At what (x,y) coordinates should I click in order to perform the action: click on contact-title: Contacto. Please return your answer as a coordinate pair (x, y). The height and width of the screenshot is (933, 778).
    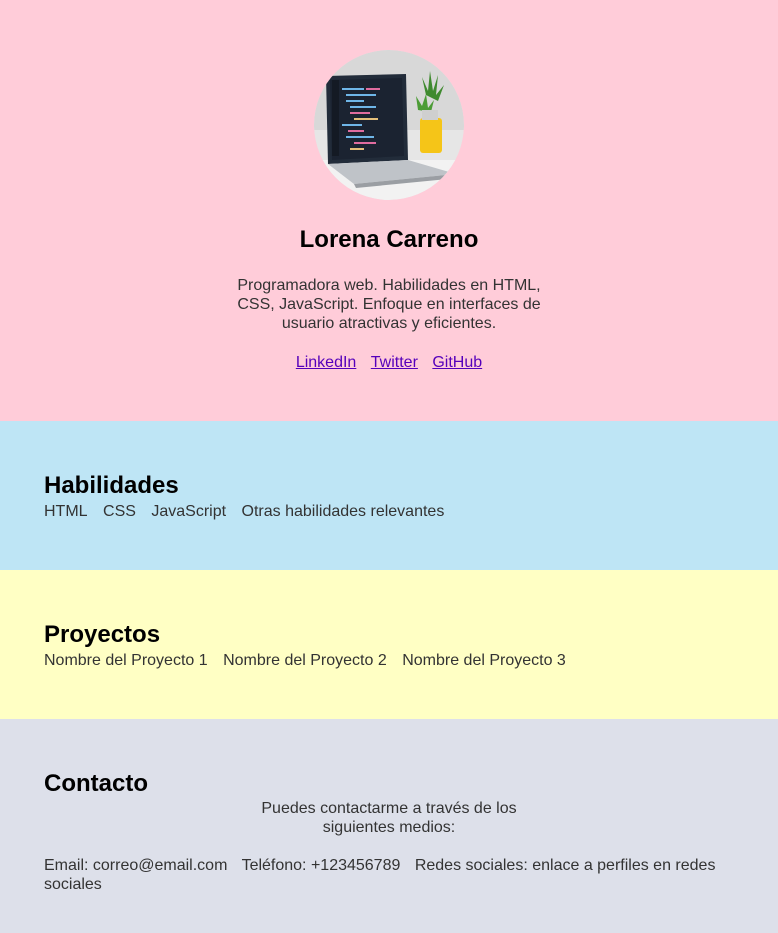
    Looking at the image, I should click on (96, 783).